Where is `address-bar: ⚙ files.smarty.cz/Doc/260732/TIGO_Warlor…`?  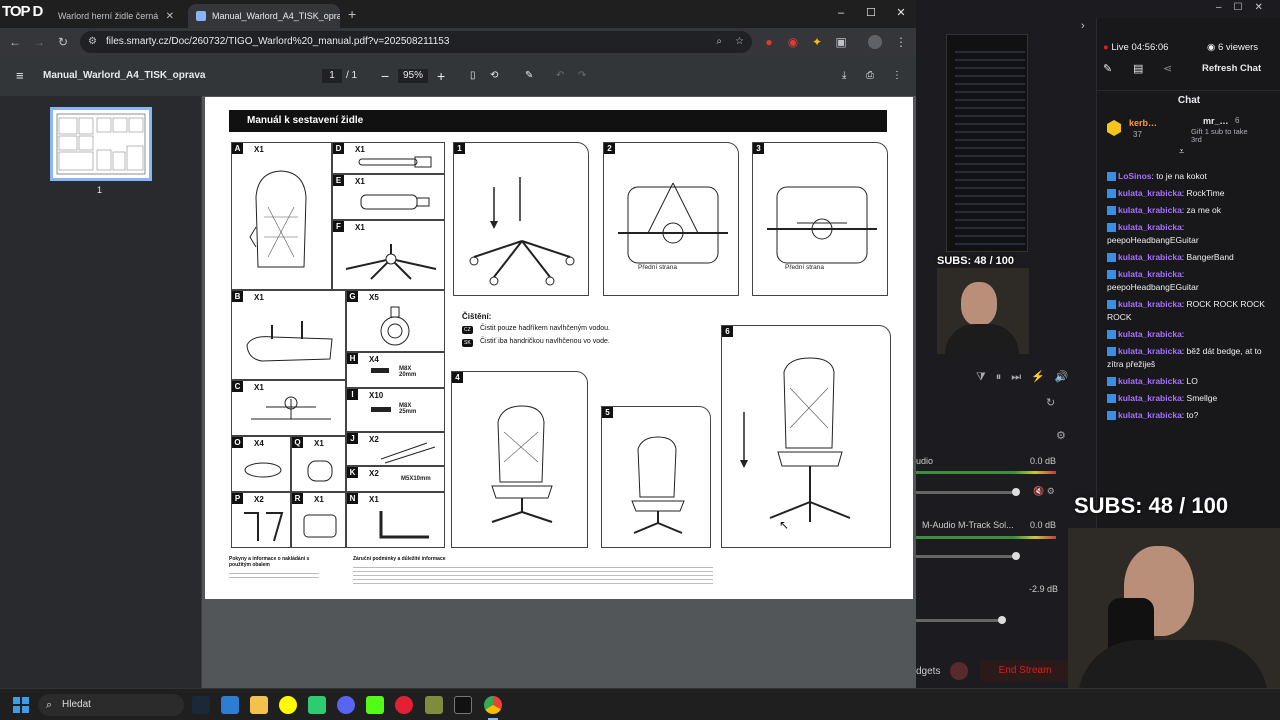
address-bar: ⚙ files.smarty.cz/Doc/260732/TIGO_Warlor… is located at coordinates (416, 42).